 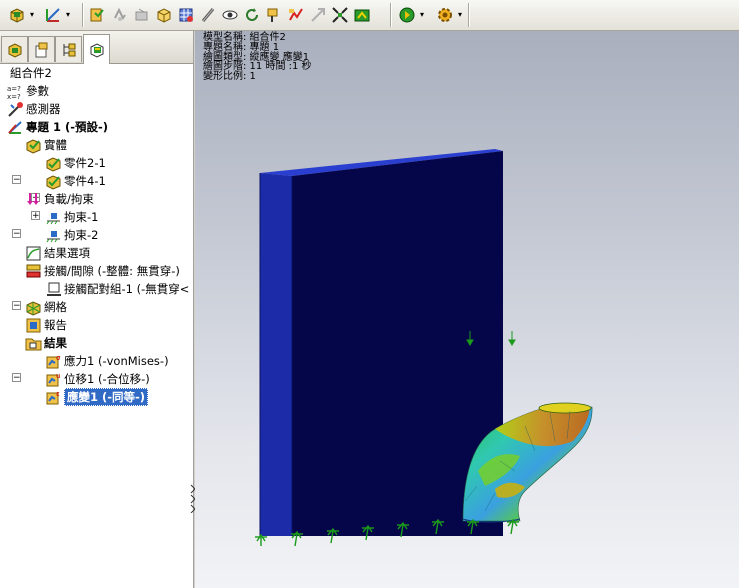 What do you see at coordinates (97, 379) in the screenshot?
I see `tree-item-displacement: u 位移1 (-合位移-)` at bounding box center [97, 379].